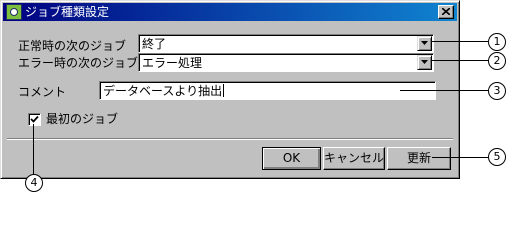  I want to click on next-job-normal-dropdown-button, so click(424, 43).